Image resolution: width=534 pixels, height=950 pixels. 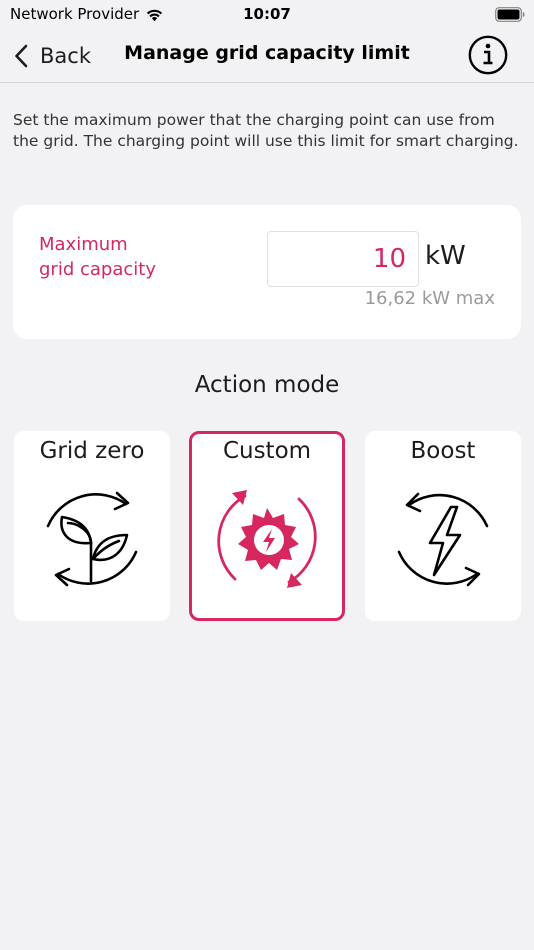 I want to click on mode-card-custom: Custom, so click(x=267, y=526).